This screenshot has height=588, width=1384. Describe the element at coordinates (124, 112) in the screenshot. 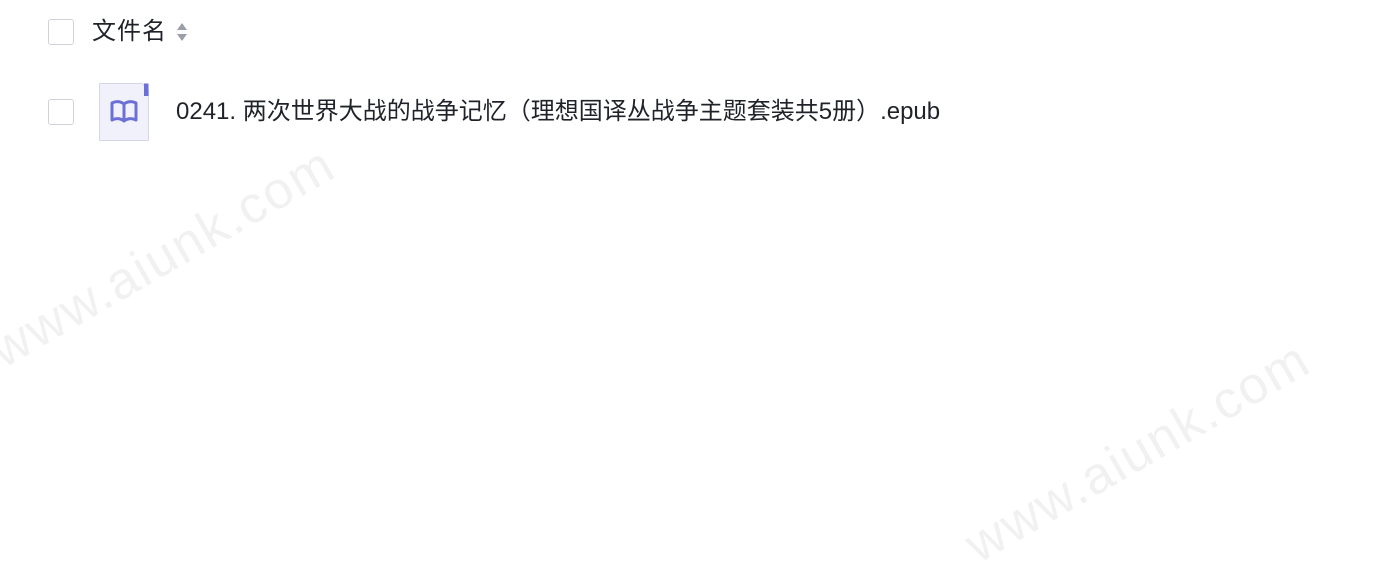

I see `epub-book-icon` at that location.